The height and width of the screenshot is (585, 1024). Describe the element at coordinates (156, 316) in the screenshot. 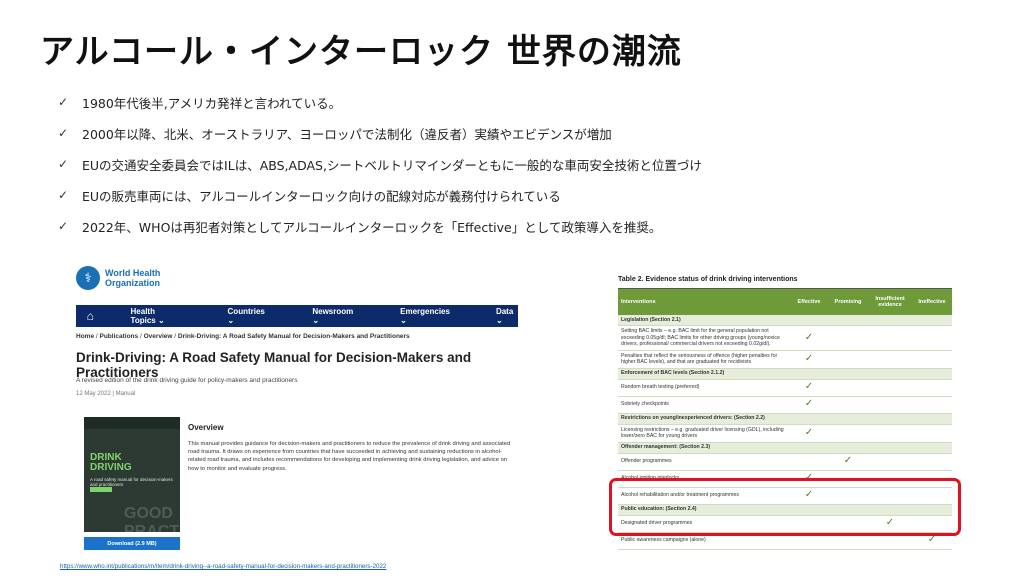

I see `nav-health-topics: Health Topics ⌄` at that location.